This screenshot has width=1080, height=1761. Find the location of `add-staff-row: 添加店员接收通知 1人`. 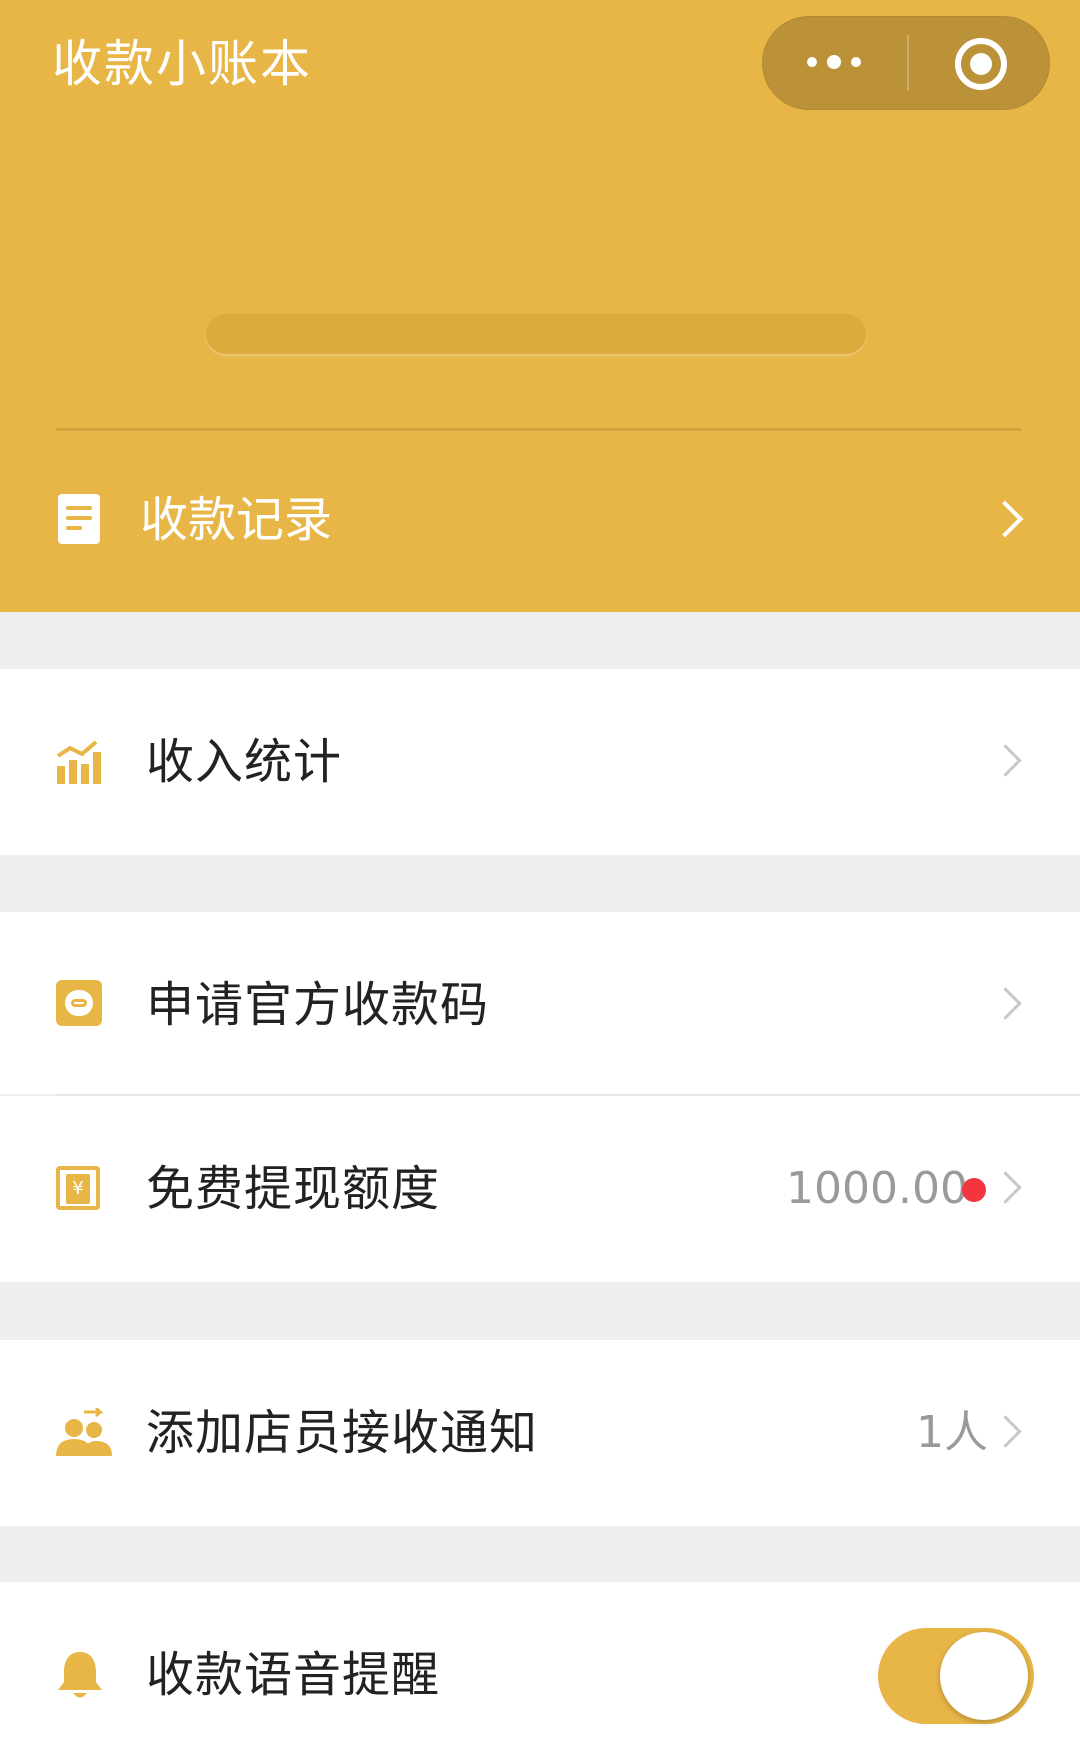

add-staff-row: 添加店员接收通知 1人 is located at coordinates (540, 1433).